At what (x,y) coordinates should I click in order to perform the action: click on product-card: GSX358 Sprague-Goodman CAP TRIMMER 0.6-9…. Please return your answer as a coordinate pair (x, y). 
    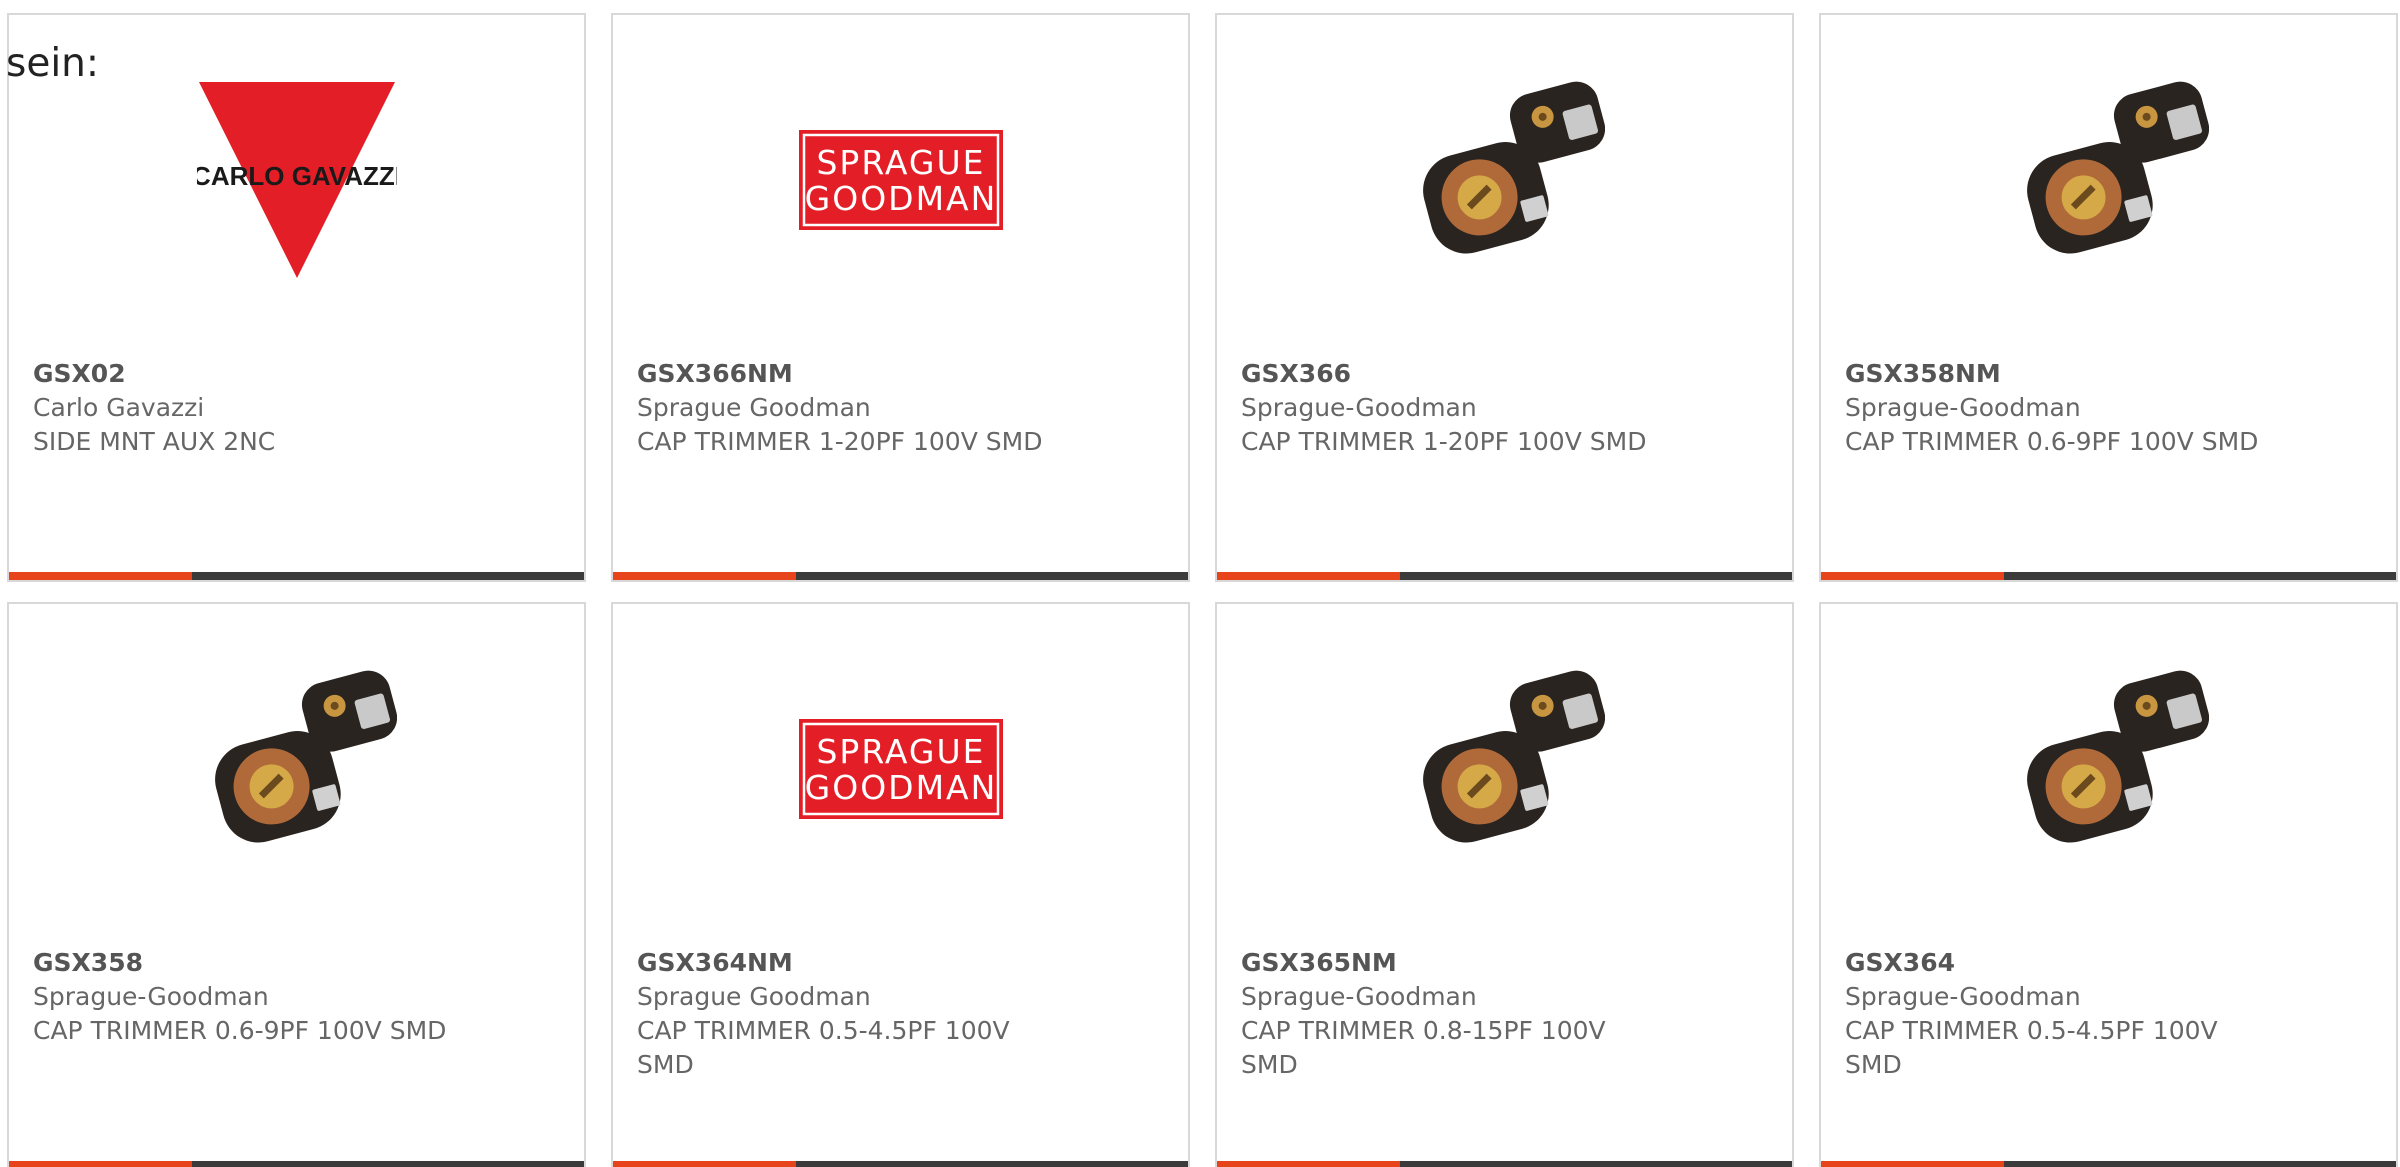
    Looking at the image, I should click on (296, 884).